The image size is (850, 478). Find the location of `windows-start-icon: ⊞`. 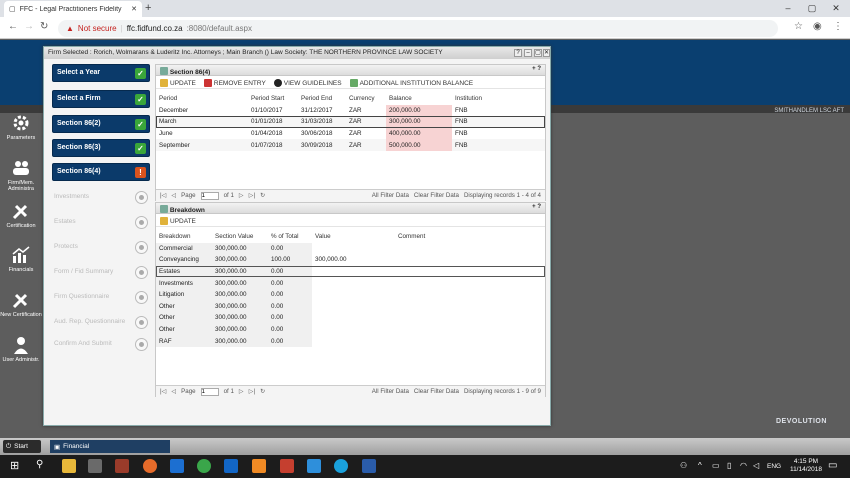

windows-start-icon: ⊞ is located at coordinates (14, 465).